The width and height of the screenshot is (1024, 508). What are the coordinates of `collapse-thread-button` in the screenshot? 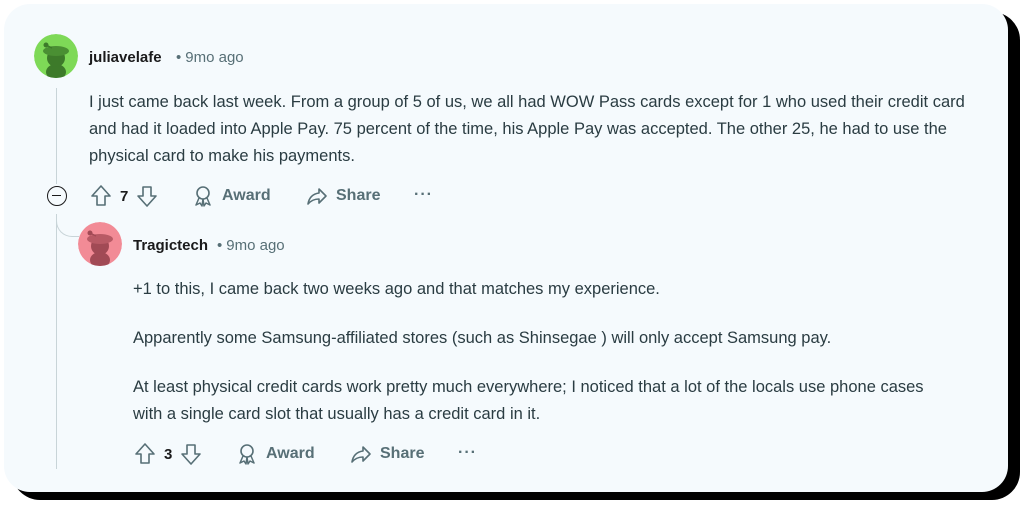 It's located at (57, 196).